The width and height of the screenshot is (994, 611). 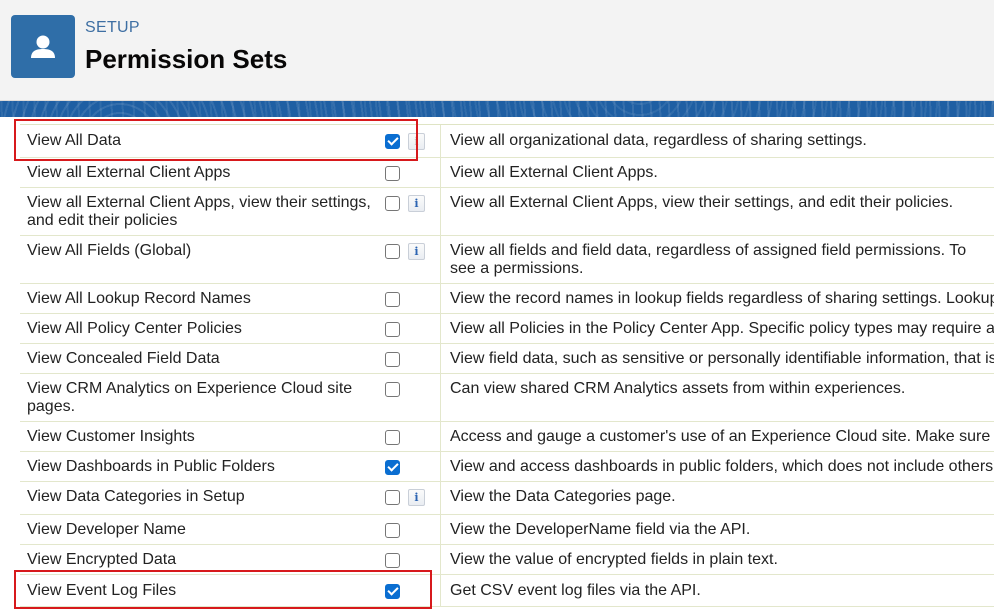 I want to click on decorative-banner, so click(x=497, y=109).